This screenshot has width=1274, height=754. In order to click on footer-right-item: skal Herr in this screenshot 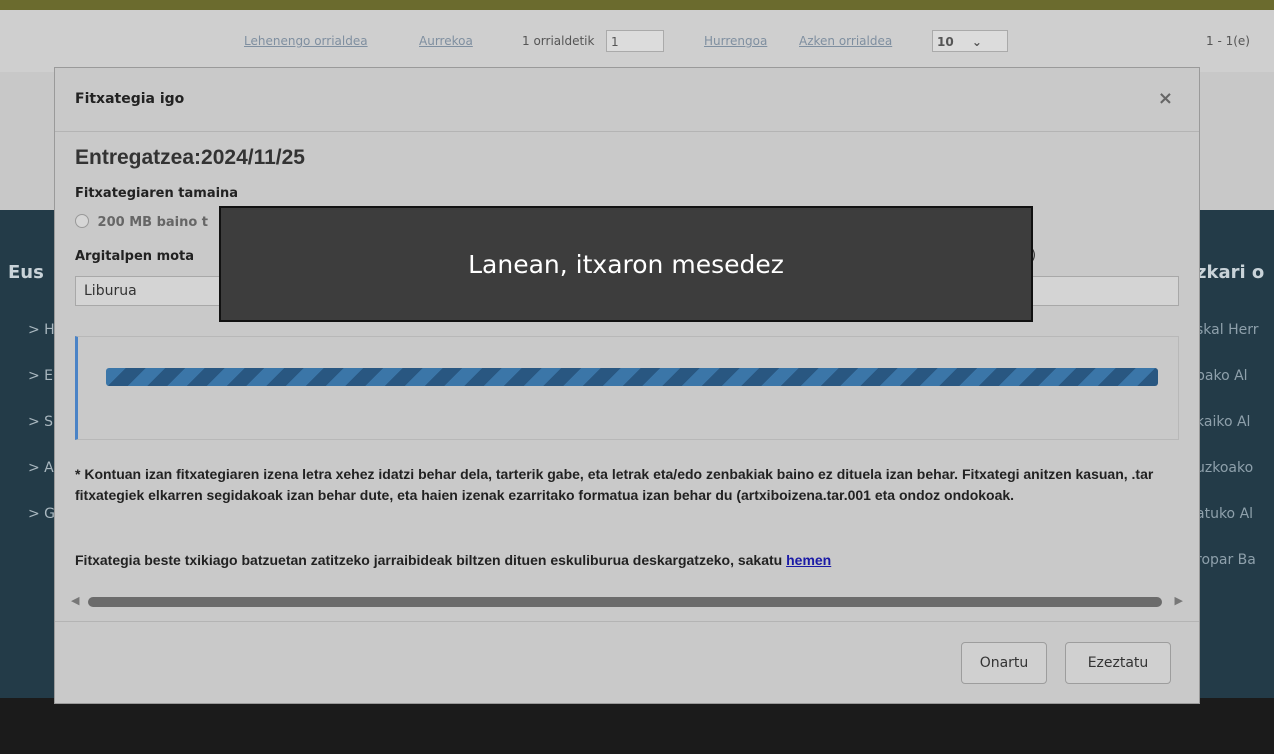, I will do `click(1227, 330)`.